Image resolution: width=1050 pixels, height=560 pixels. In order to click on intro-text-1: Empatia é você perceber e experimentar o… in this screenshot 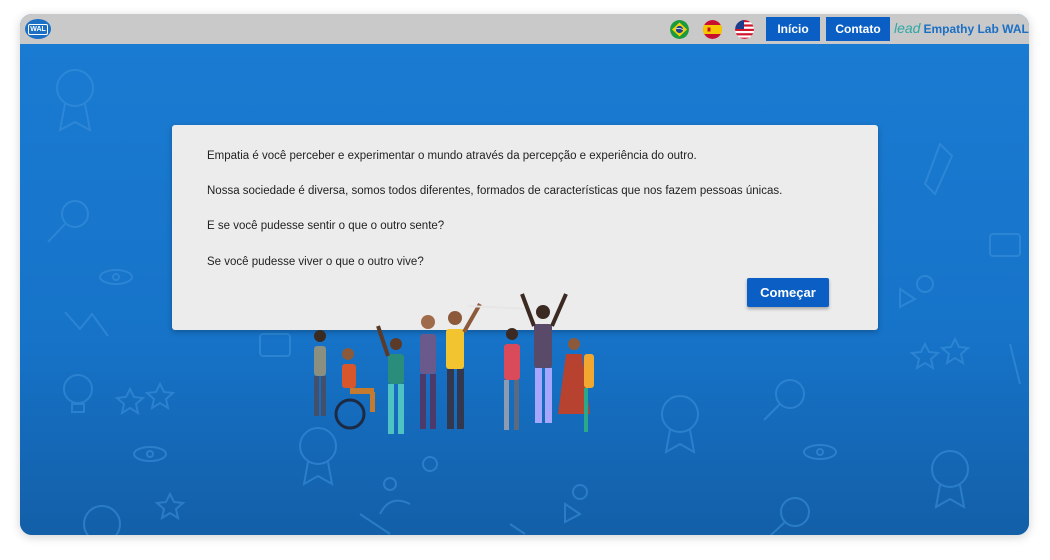, I will do `click(452, 156)`.